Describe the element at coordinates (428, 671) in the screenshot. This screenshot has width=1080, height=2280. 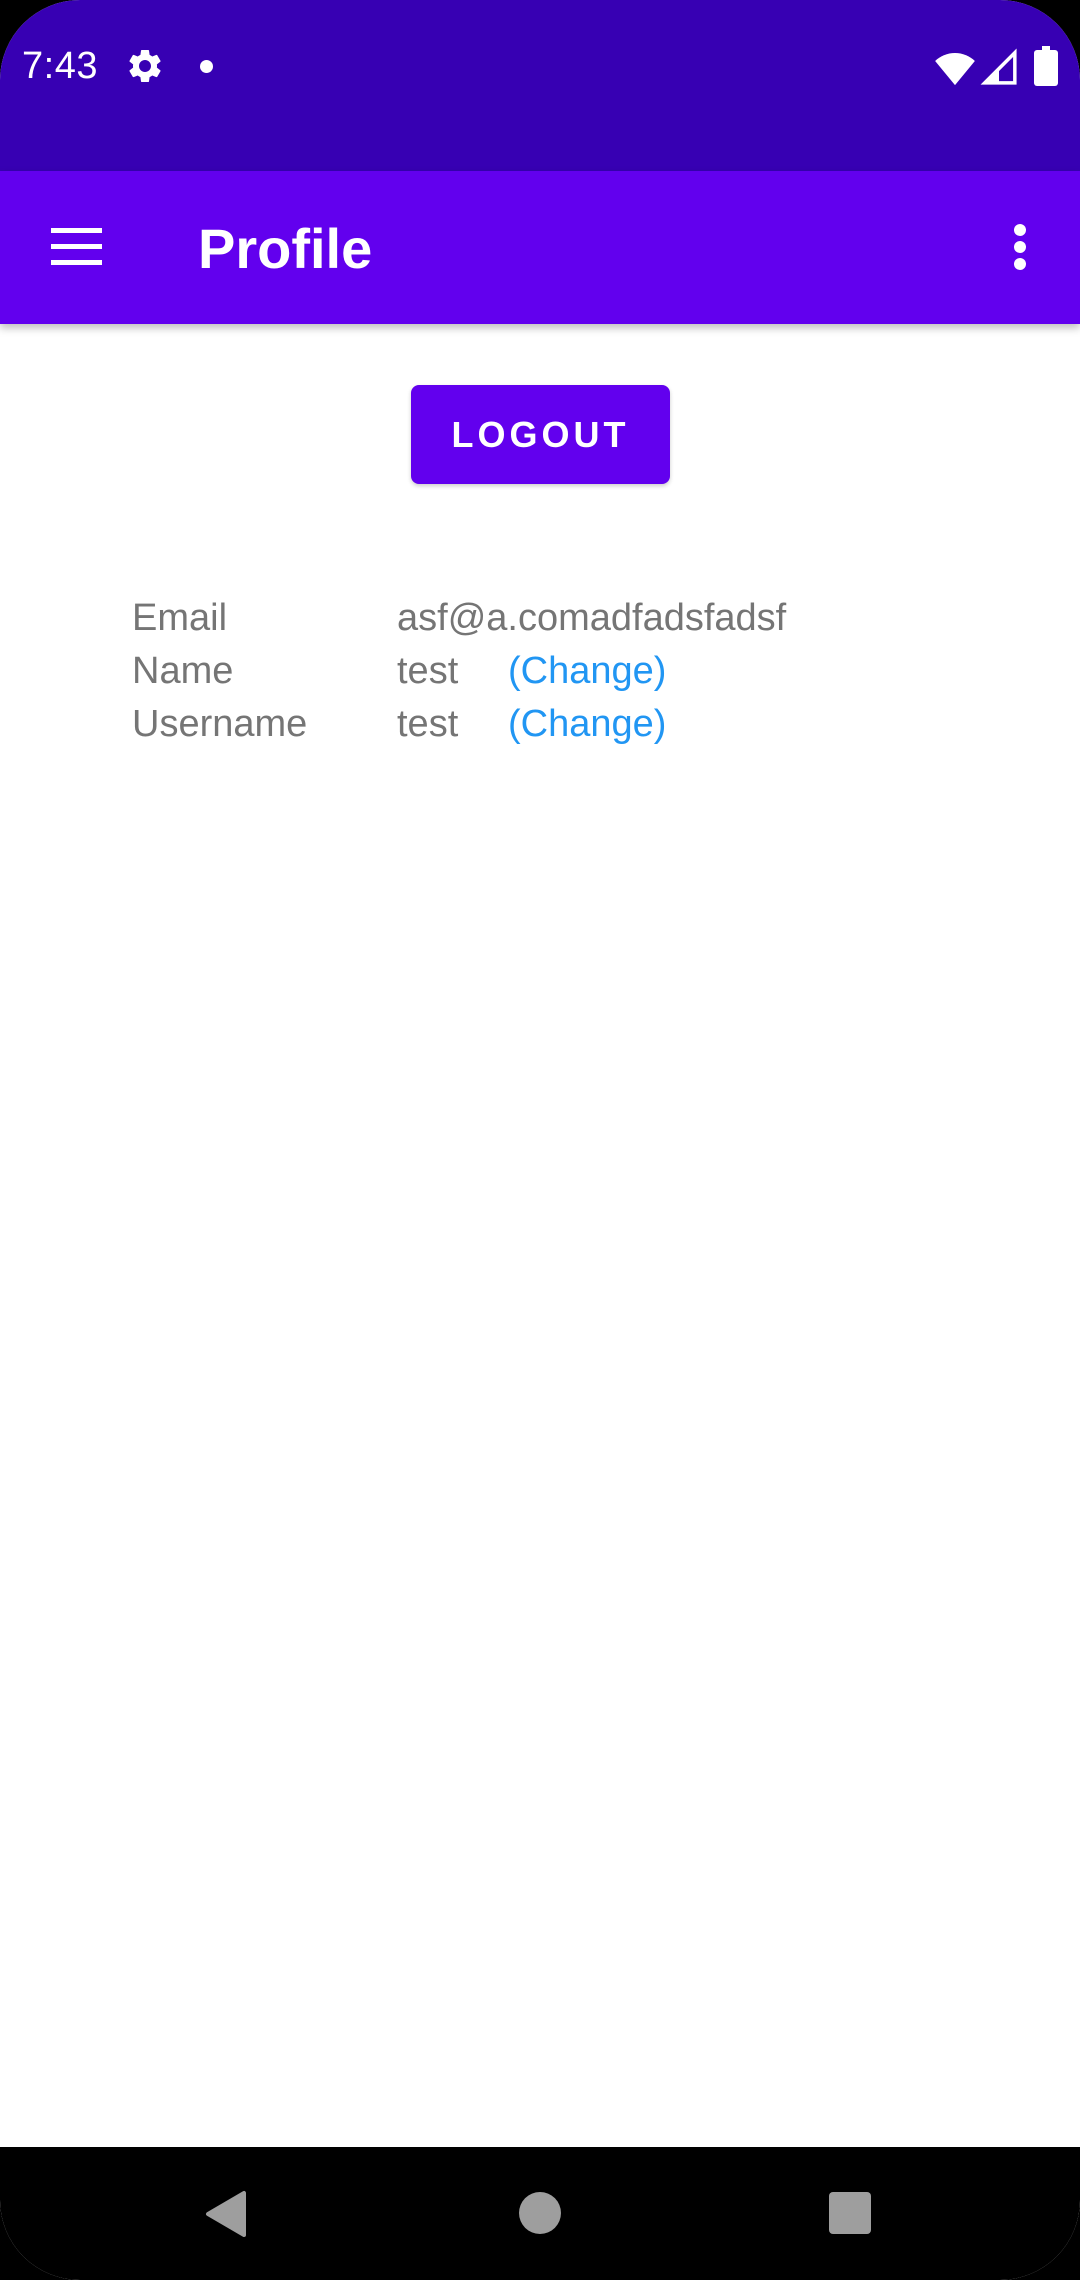
I see `name-value: test` at that location.